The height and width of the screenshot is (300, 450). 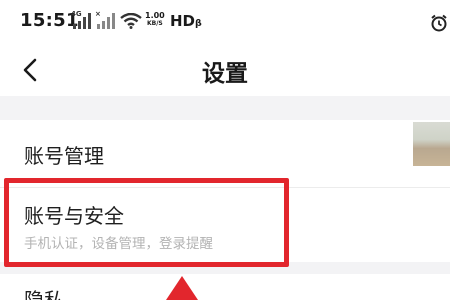 I want to click on hd-indicator: HDᵦ, so click(x=186, y=21).